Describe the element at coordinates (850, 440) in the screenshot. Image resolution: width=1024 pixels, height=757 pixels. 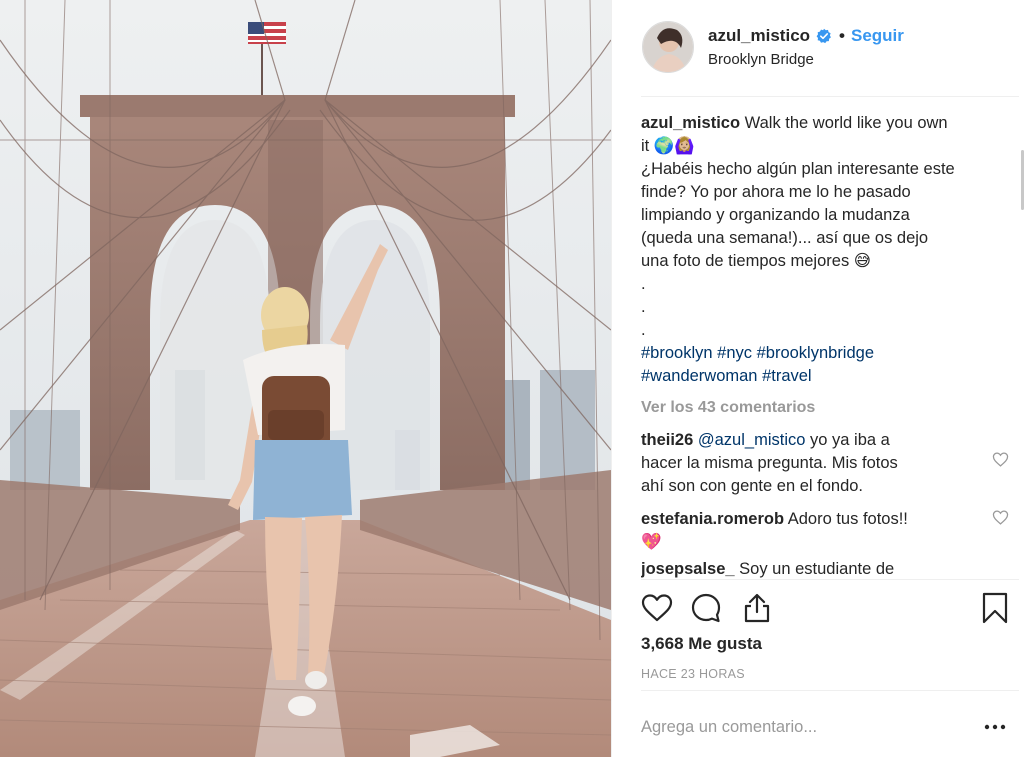
I see `comment-text: yo ya iba a` at that location.